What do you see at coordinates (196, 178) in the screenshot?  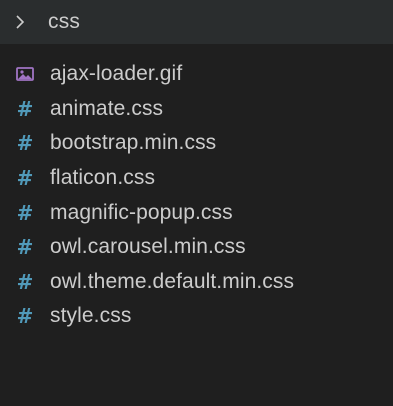 I see `file-item-flaticon: # flaticon.css` at bounding box center [196, 178].